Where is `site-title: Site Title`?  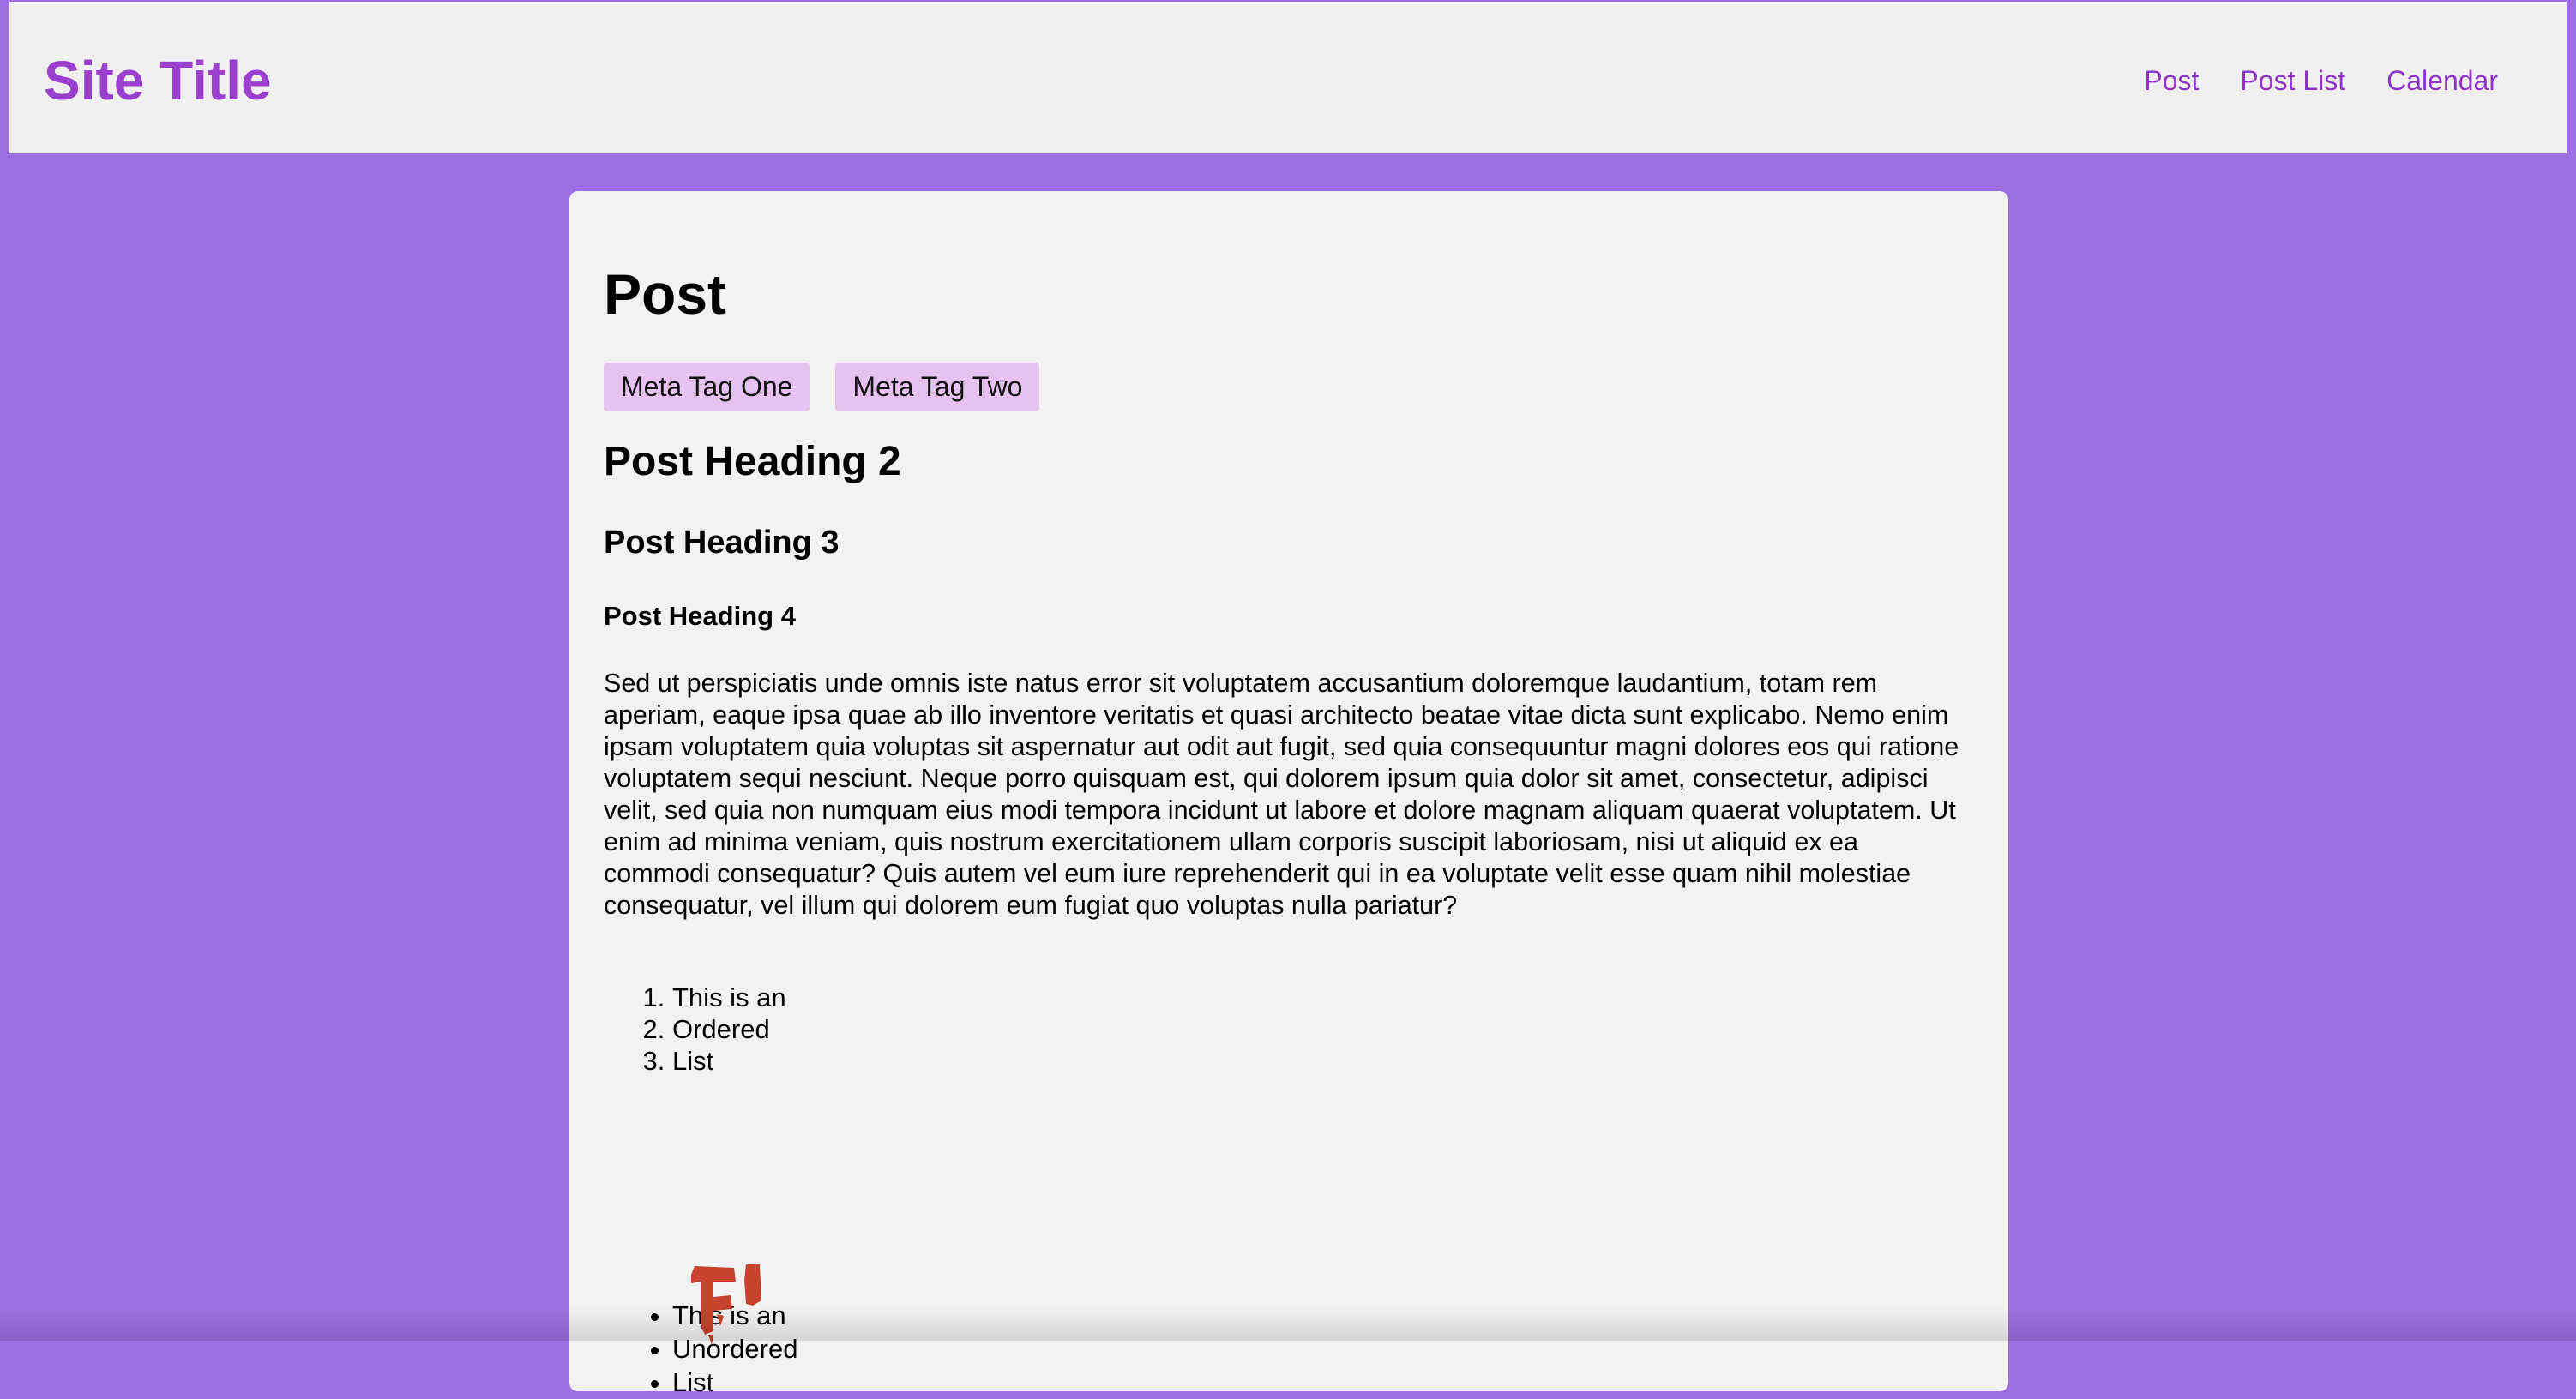
site-title: Site Title is located at coordinates (158, 80).